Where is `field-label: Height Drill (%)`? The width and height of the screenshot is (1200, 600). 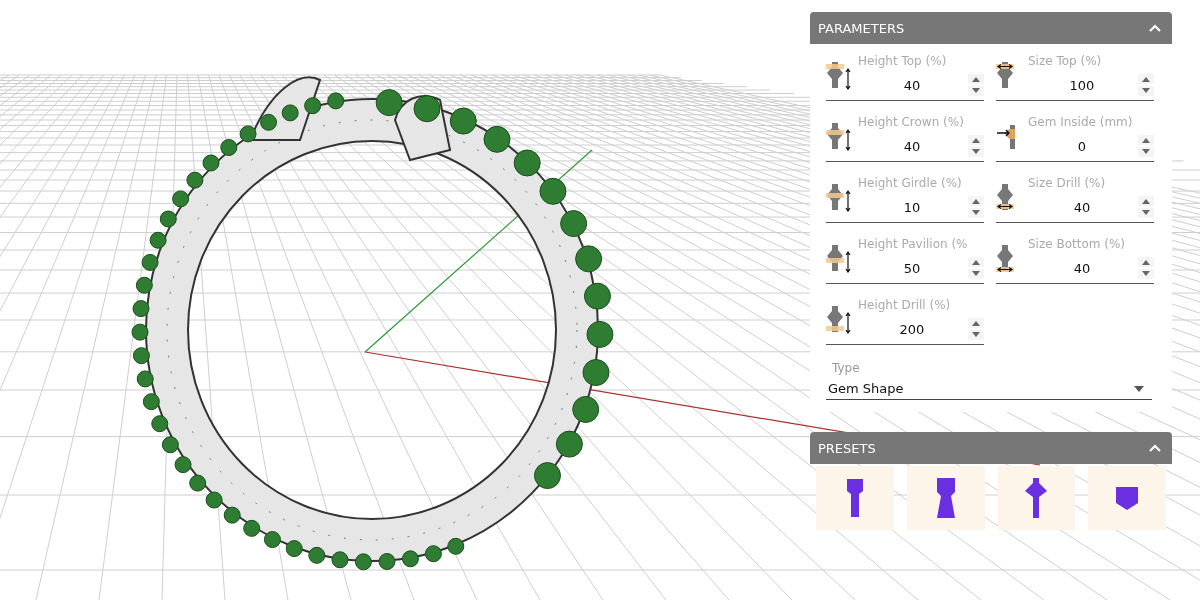 field-label: Height Drill (%) is located at coordinates (905, 306).